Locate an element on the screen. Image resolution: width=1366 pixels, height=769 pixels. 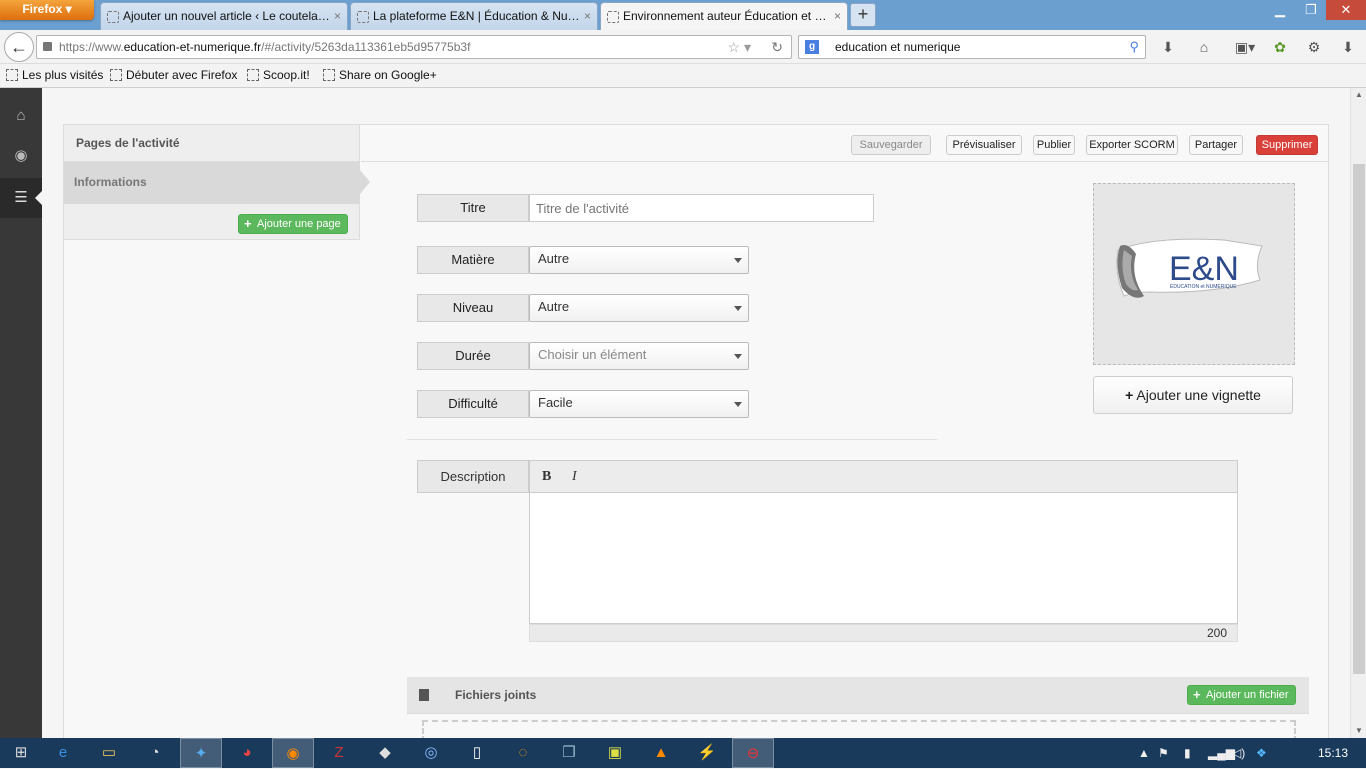
delete-button: Supprimer is located at coordinates (1287, 145).